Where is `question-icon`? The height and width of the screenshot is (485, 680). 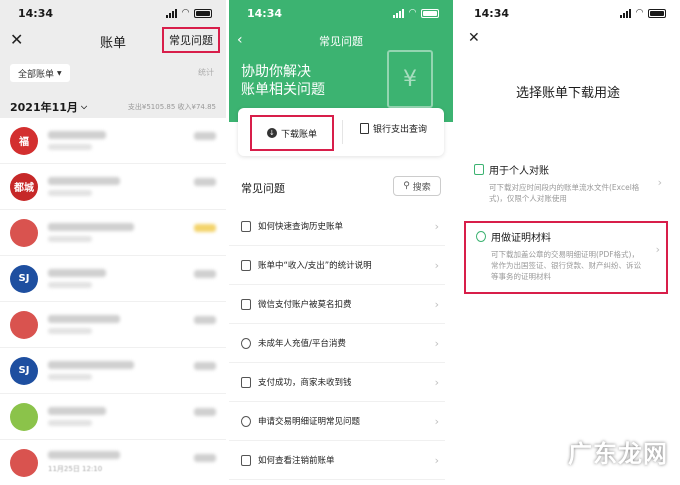 question-icon is located at coordinates (246, 421).